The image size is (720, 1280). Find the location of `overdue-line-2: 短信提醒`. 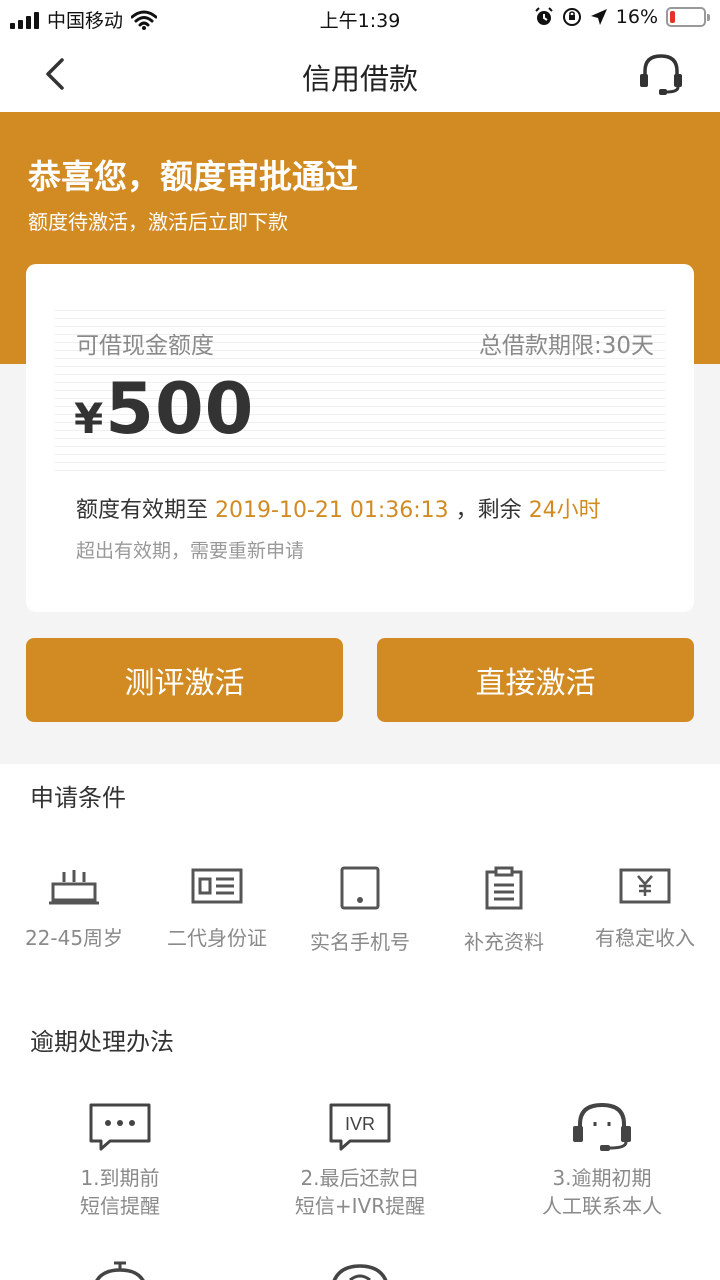

overdue-line-2: 短信提醒 is located at coordinates (120, 1206).